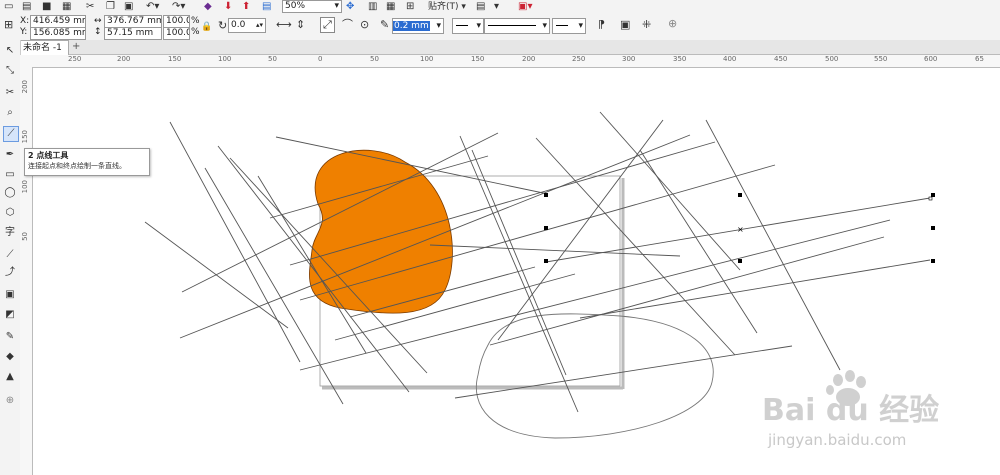 Image resolution: width=1000 pixels, height=475 pixels. Describe the element at coordinates (175, 59) in the screenshot. I see `ruler-tick-label: 150` at that location.